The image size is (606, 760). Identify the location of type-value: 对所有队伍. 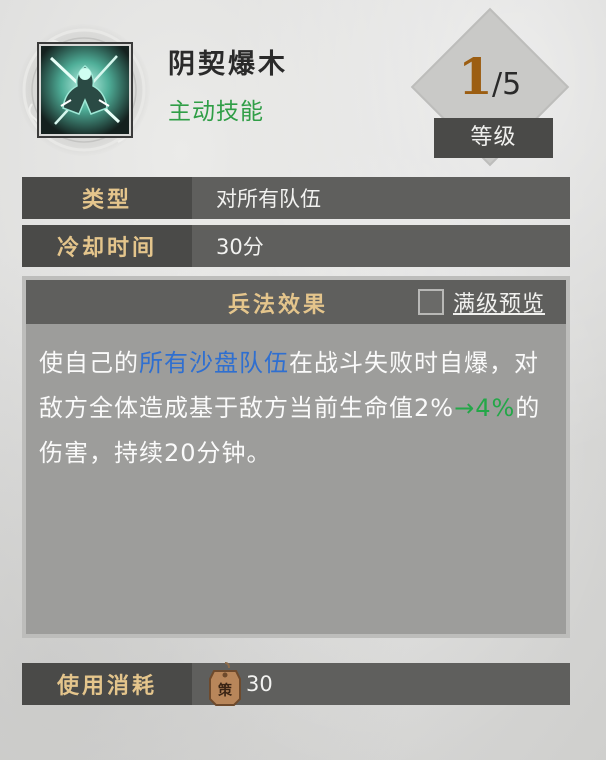
(268, 199).